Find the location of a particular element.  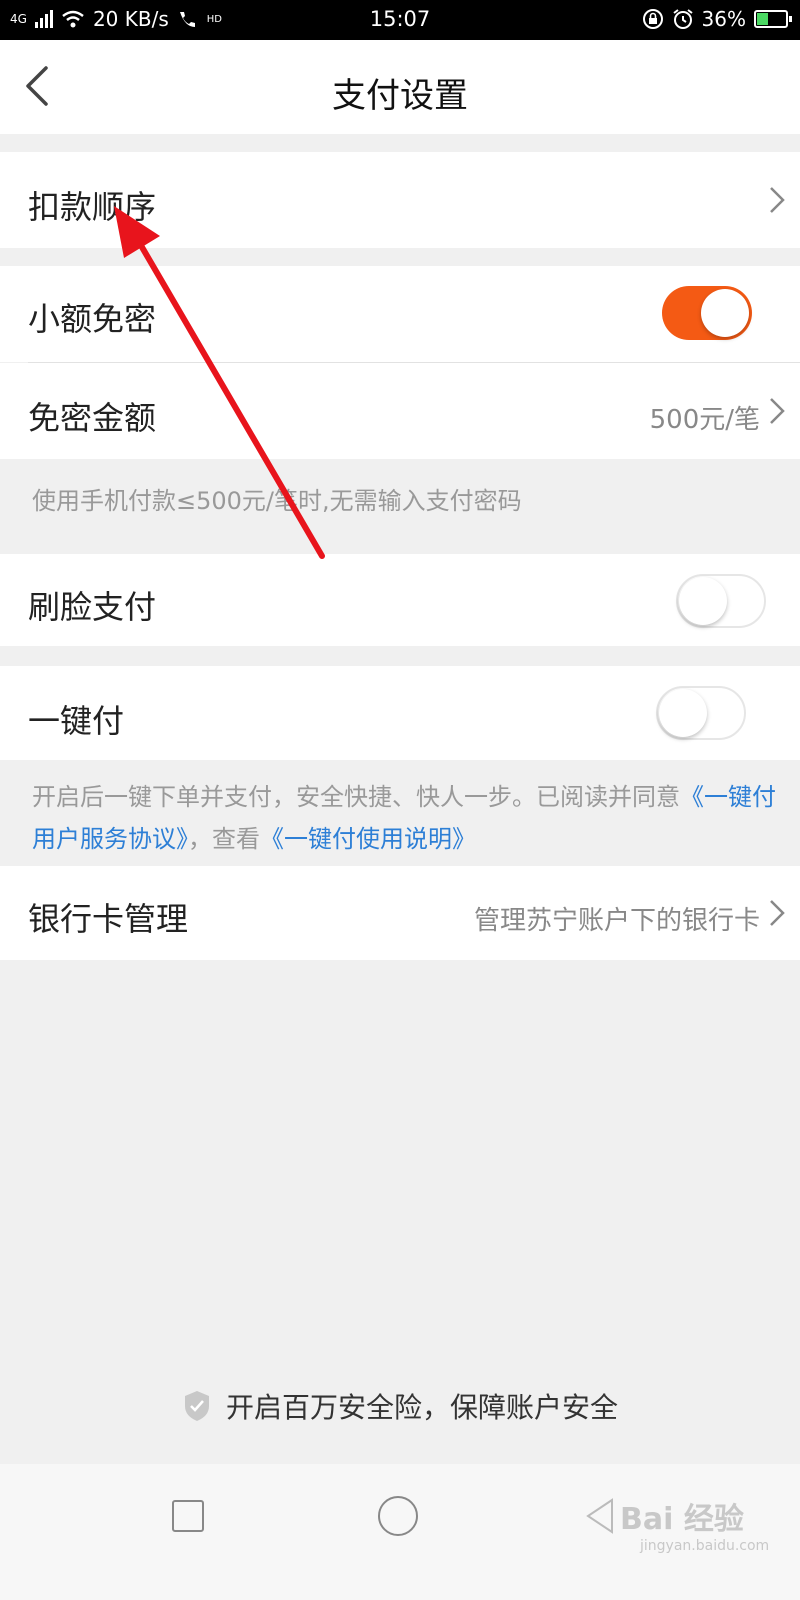

page-title: 支付设置 is located at coordinates (400, 96).